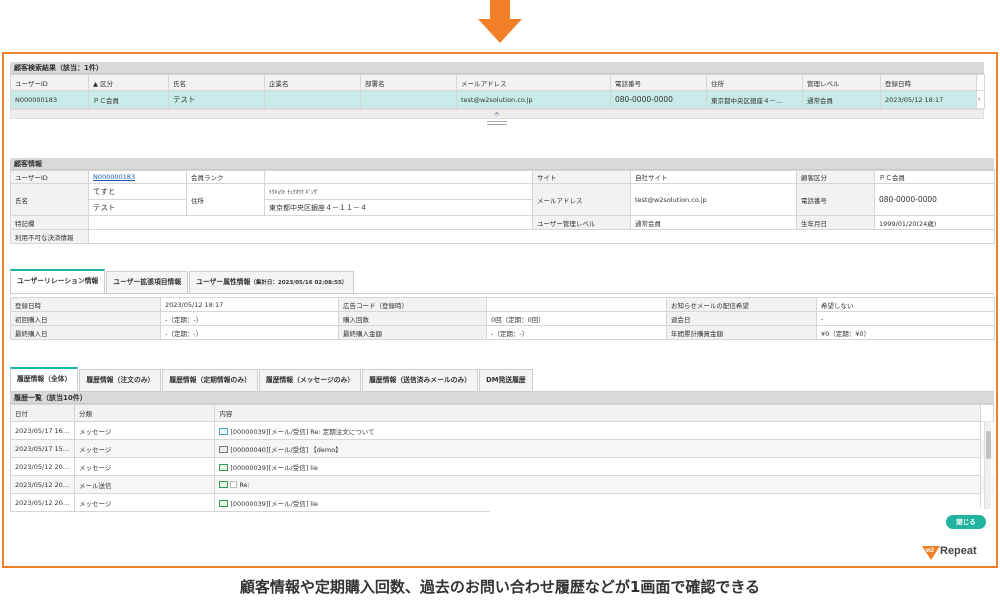  What do you see at coordinates (835, 177) in the screenshot?
I see `category-label: 顧客区分` at bounding box center [835, 177].